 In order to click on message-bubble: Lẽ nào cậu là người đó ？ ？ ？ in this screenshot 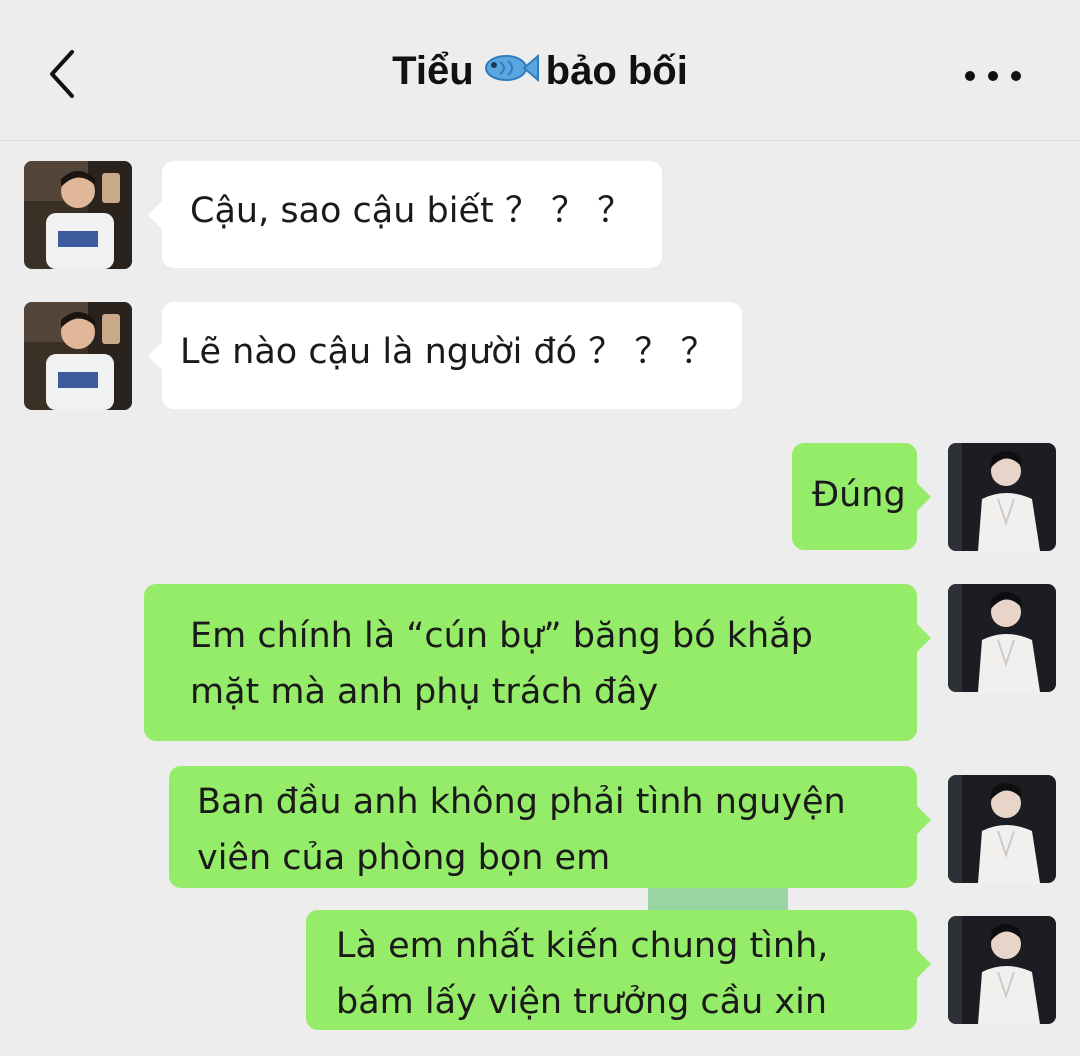, I will do `click(445, 355)`.